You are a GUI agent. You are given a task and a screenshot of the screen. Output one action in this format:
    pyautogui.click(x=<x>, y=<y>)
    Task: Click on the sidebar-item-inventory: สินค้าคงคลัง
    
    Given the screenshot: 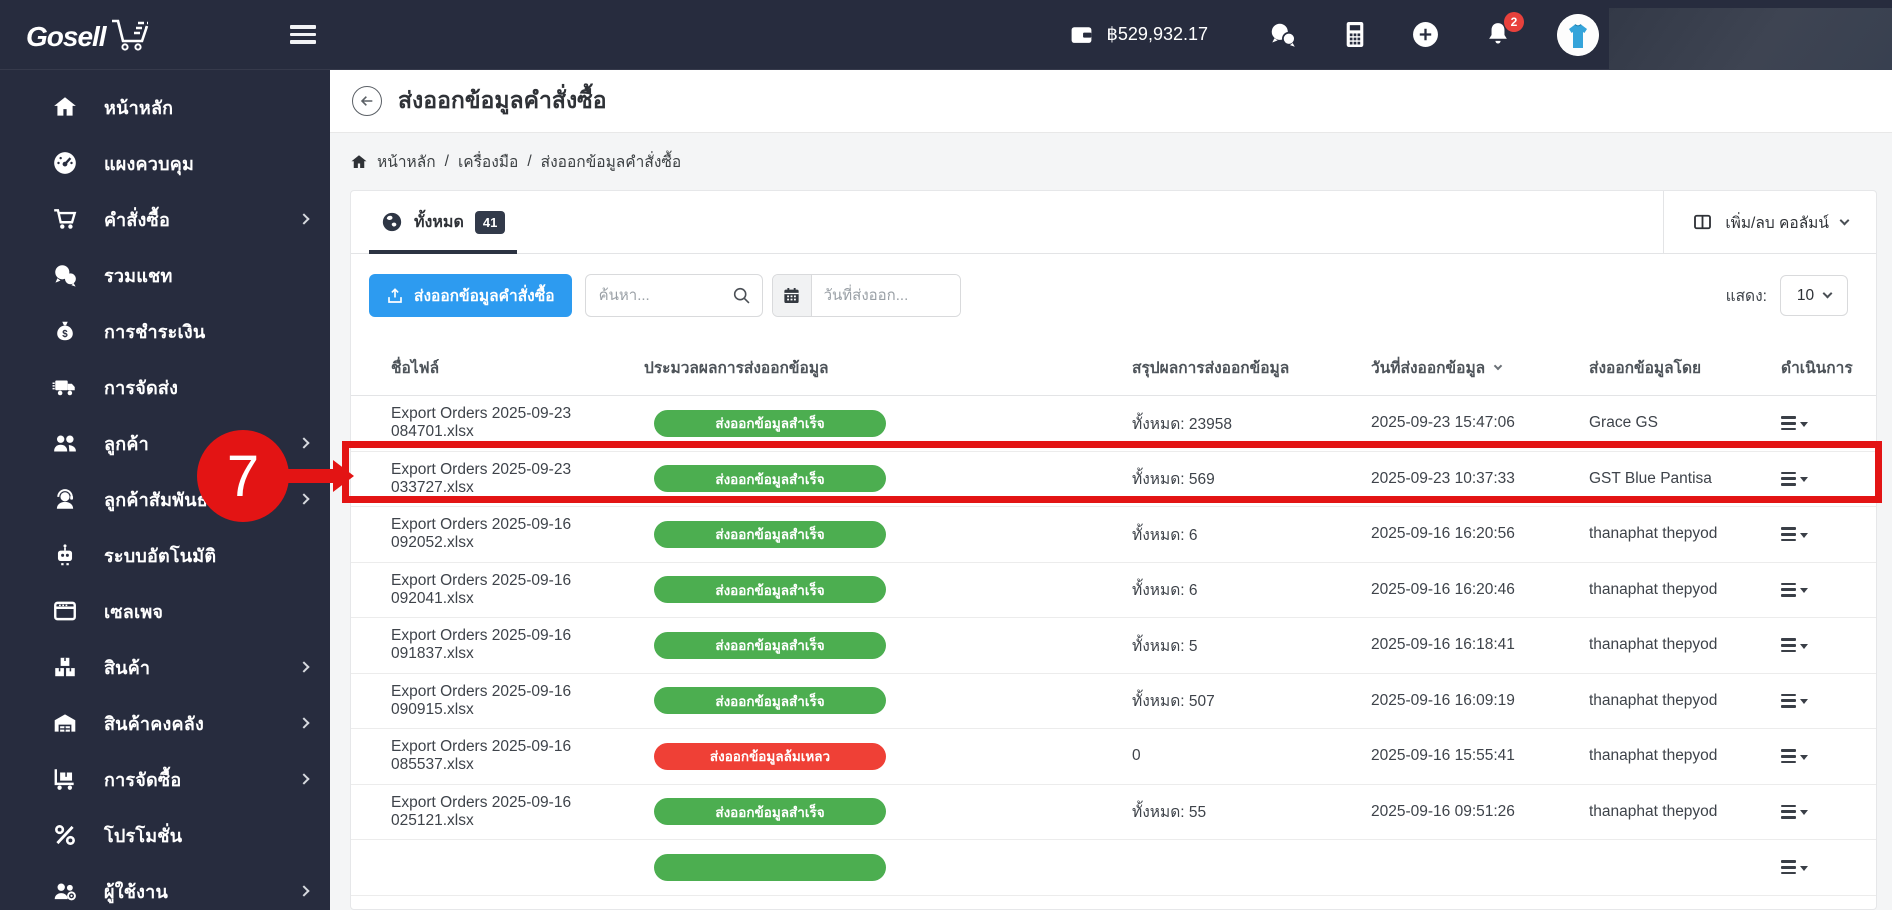 What is the action you would take?
    pyautogui.click(x=165, y=723)
    